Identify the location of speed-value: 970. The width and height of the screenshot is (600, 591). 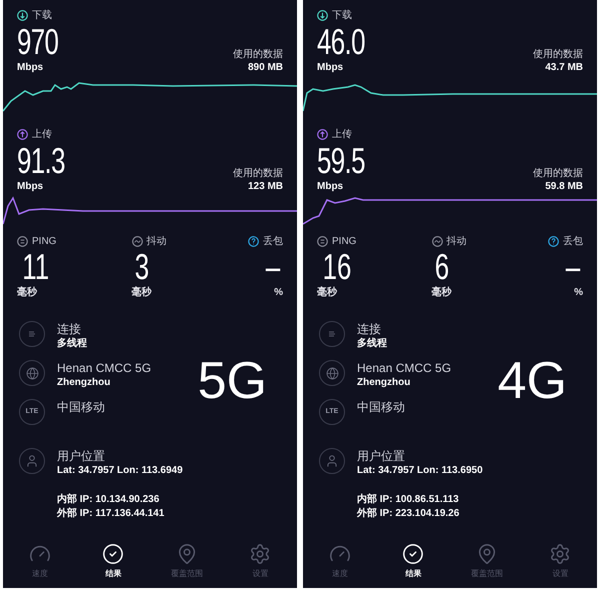
(37, 42).